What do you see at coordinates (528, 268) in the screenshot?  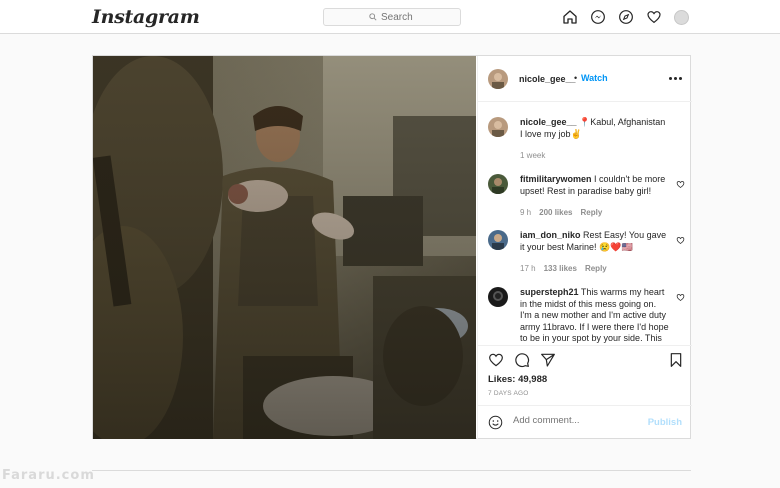 I see `comment-time: 17 h` at bounding box center [528, 268].